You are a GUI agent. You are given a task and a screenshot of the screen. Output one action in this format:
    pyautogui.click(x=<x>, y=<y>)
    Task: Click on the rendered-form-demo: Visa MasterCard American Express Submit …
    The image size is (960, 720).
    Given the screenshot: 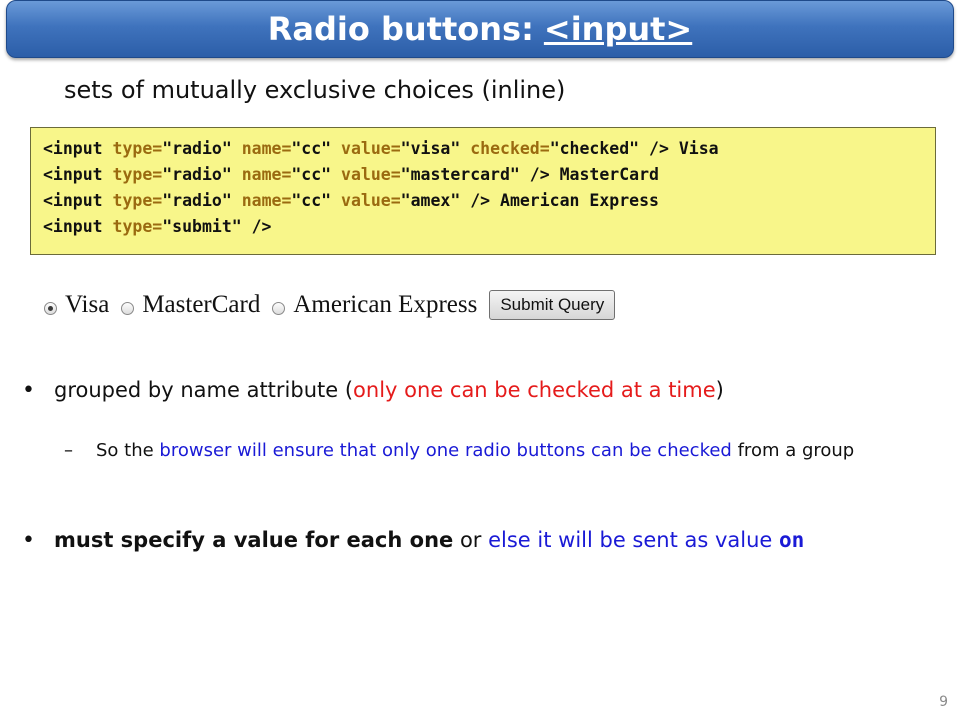 What is the action you would take?
    pyautogui.click(x=330, y=305)
    